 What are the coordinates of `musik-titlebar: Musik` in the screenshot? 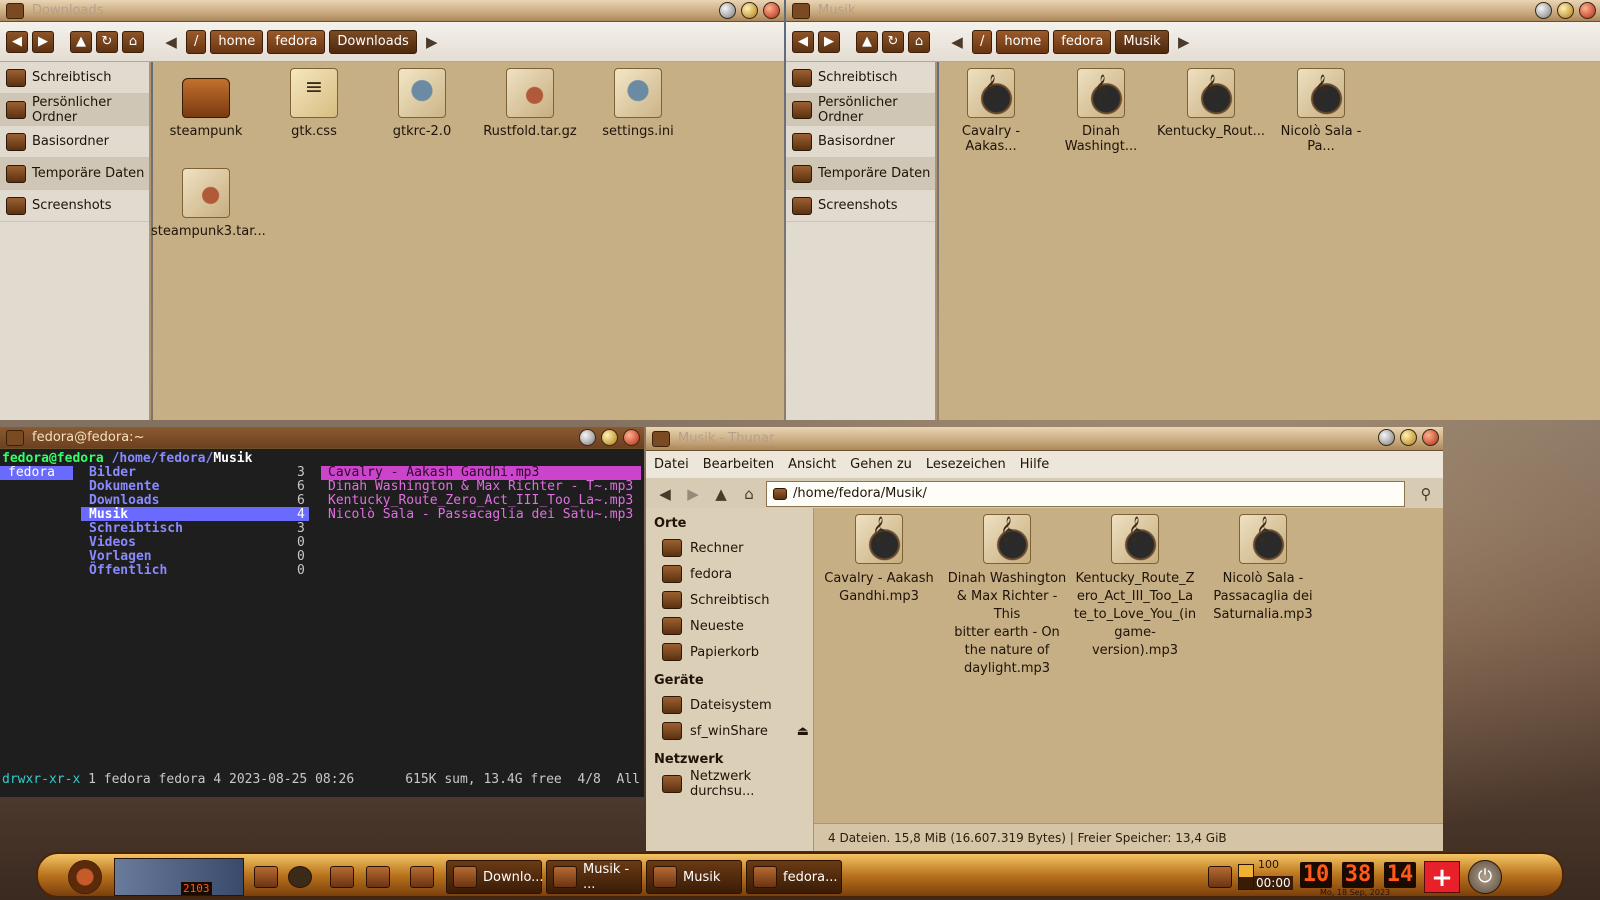 It's located at (1193, 11).